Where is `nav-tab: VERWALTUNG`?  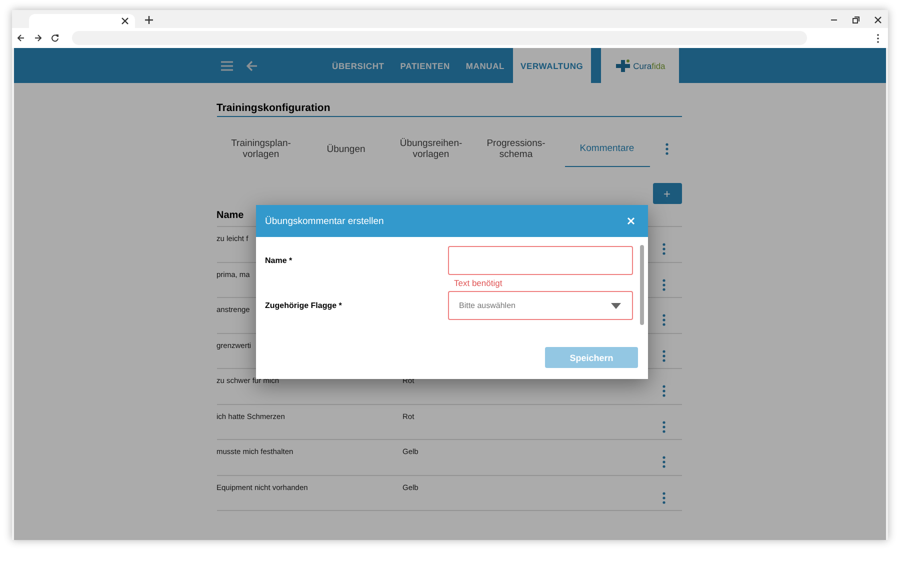 nav-tab: VERWALTUNG is located at coordinates (552, 65).